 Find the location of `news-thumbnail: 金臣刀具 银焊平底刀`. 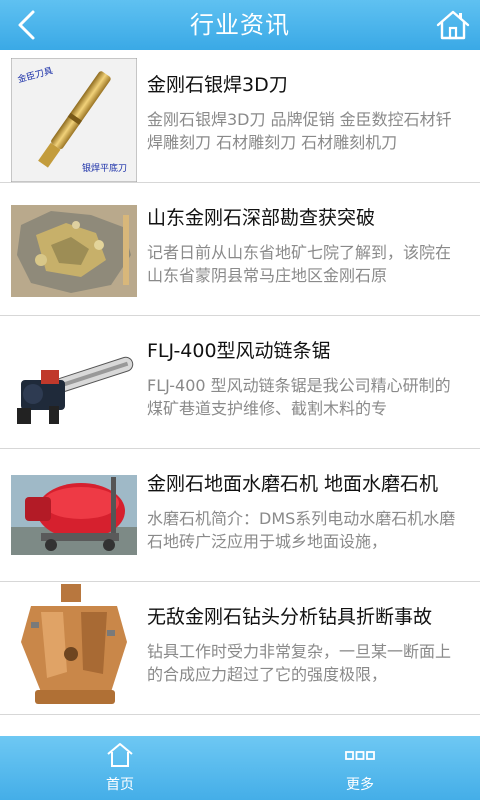

news-thumbnail: 金臣刀具 银焊平底刀 is located at coordinates (74, 120).